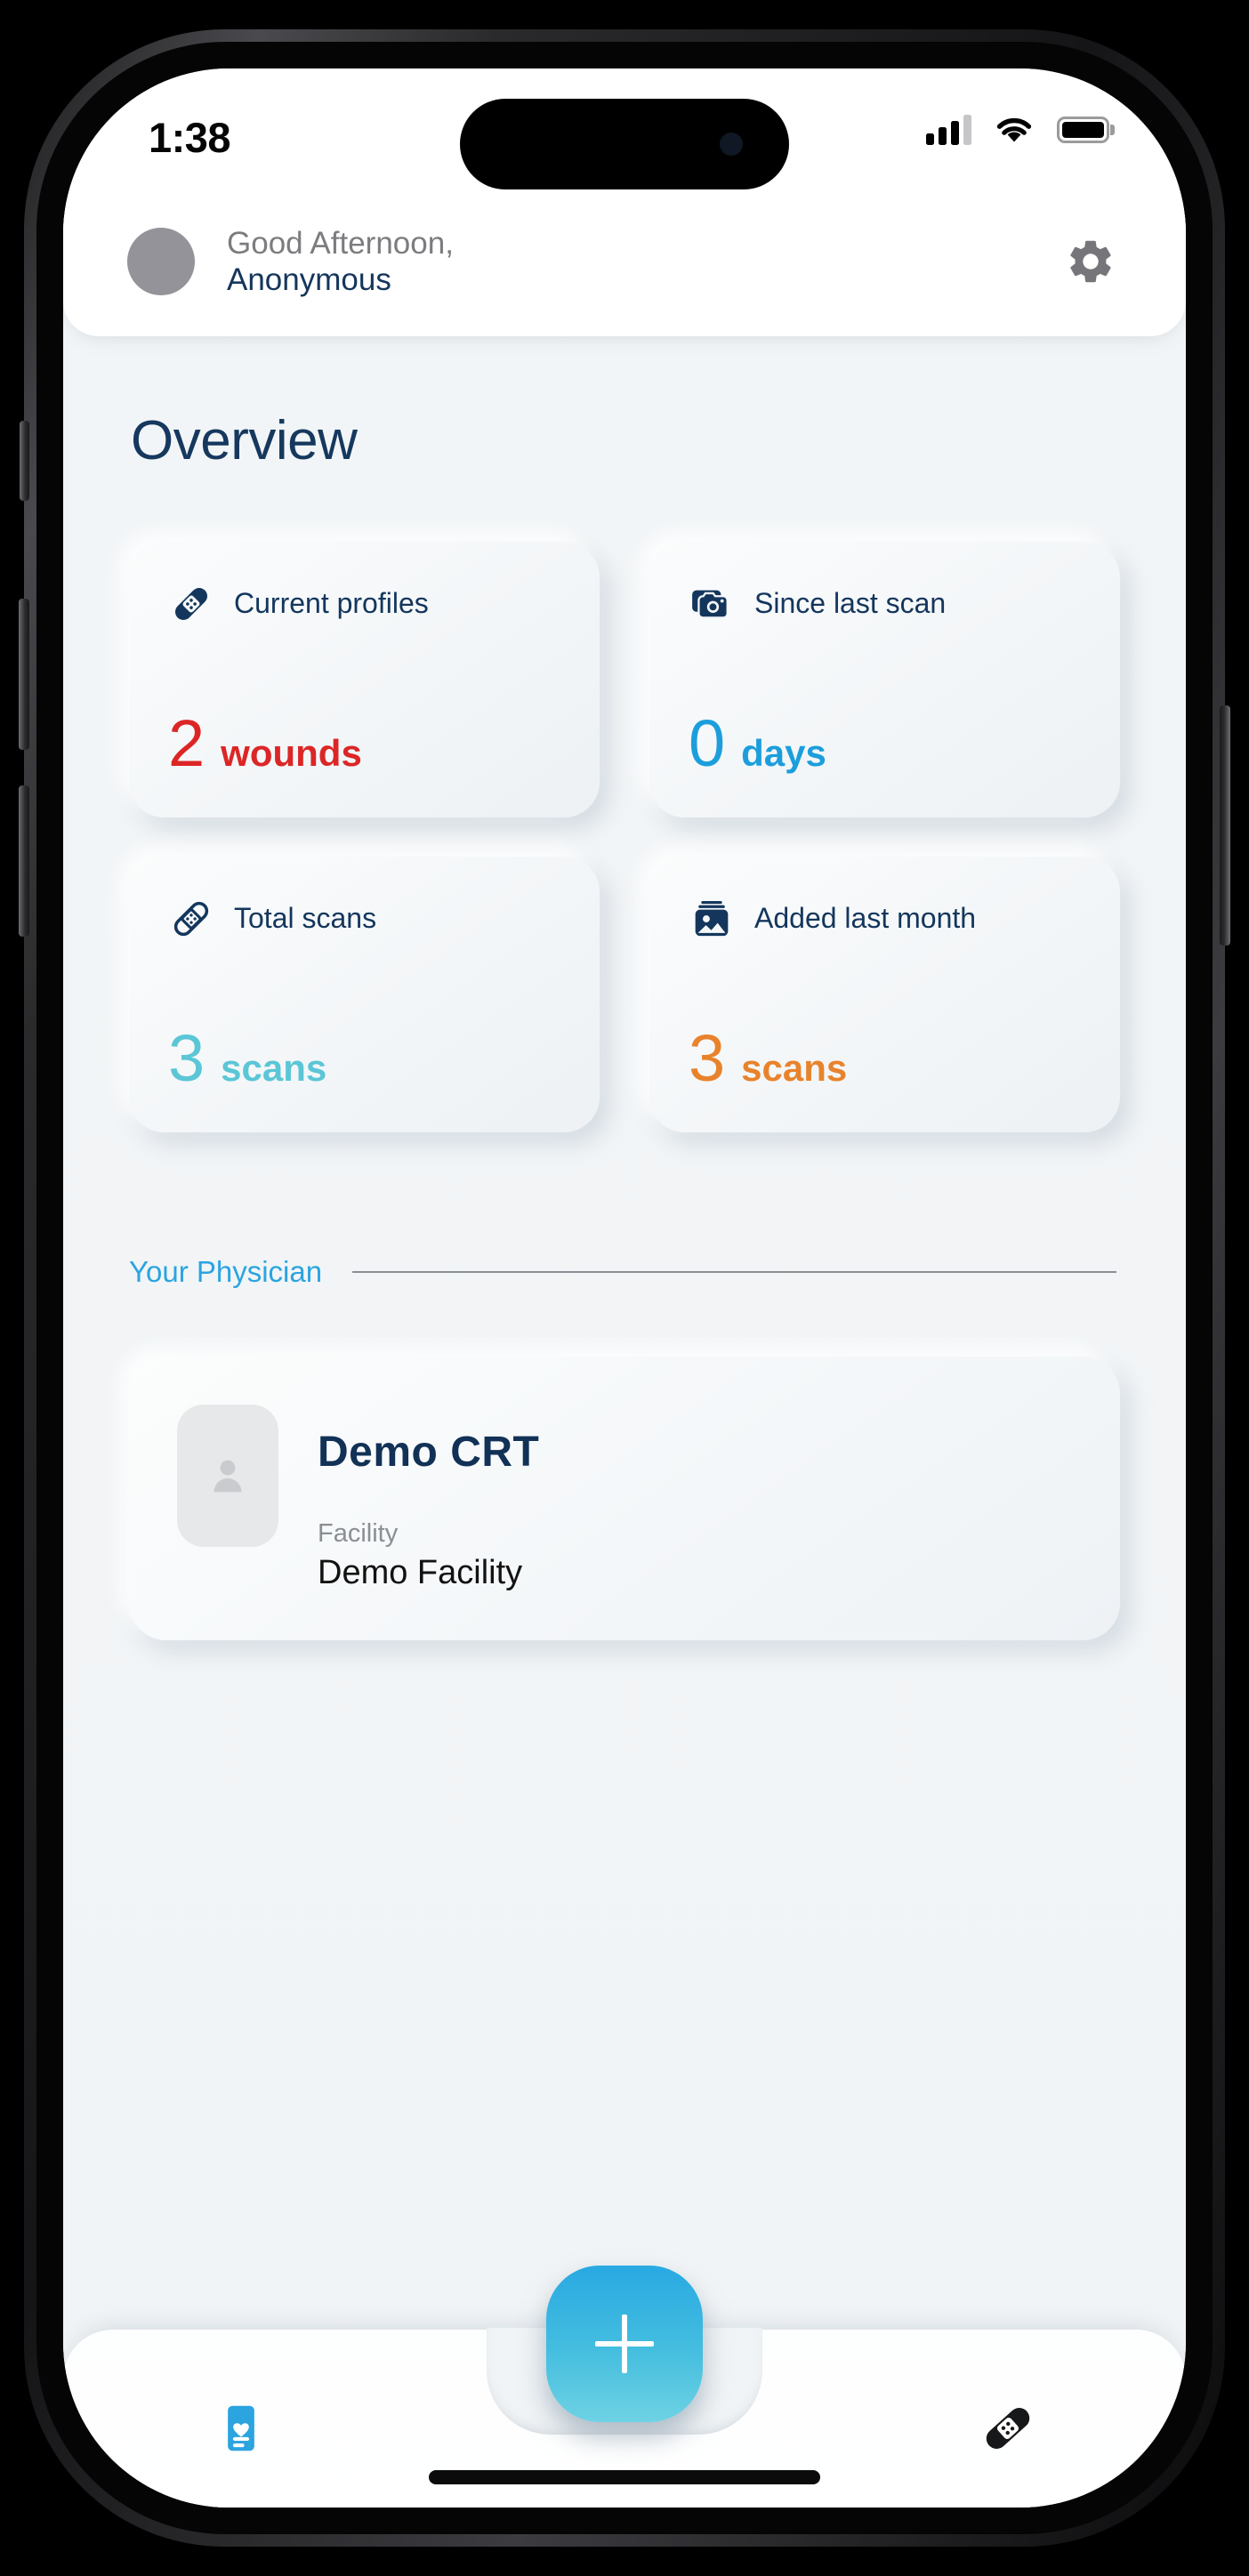 The image size is (1249, 2576). What do you see at coordinates (366, 742) in the screenshot?
I see `stat-card-value-row: 2 wounds` at bounding box center [366, 742].